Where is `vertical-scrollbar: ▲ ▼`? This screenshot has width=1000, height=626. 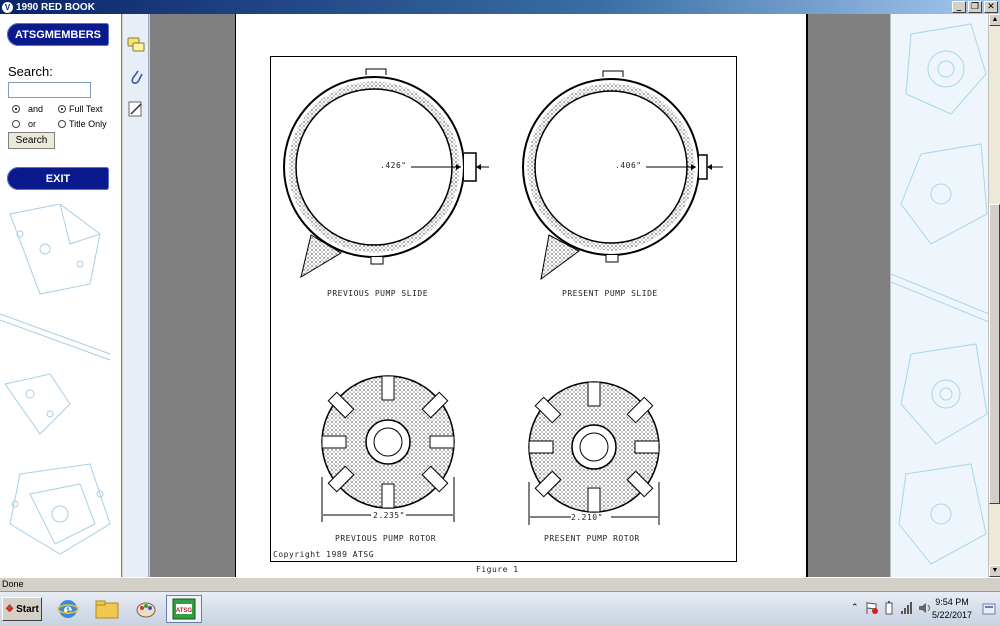
vertical-scrollbar: ▲ ▼ is located at coordinates (994, 295).